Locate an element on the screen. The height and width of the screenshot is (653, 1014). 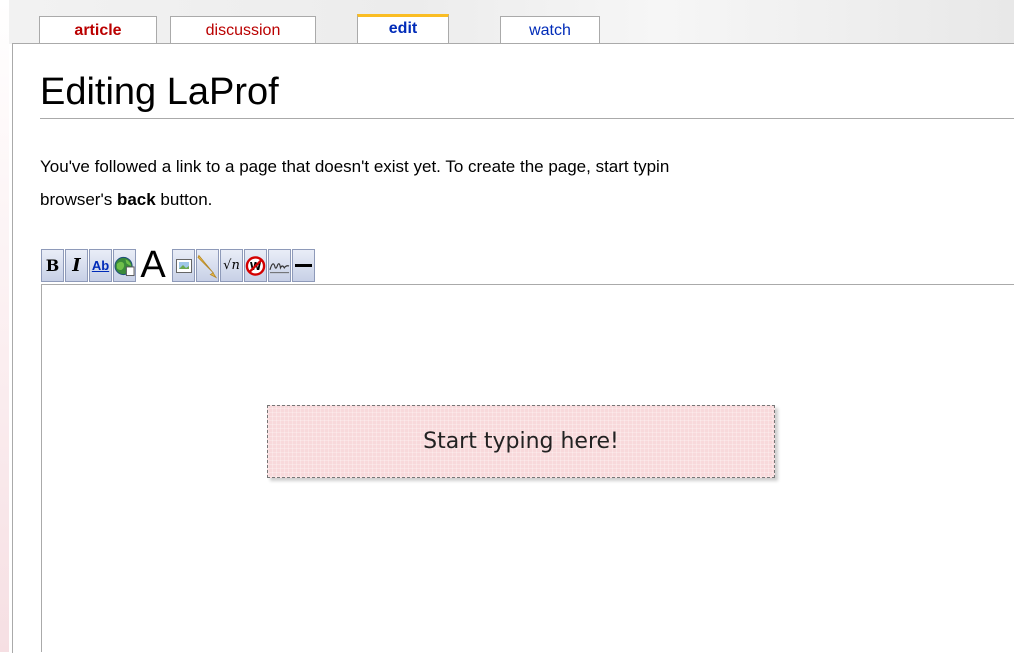
math-formula-button: √n is located at coordinates (231, 265).